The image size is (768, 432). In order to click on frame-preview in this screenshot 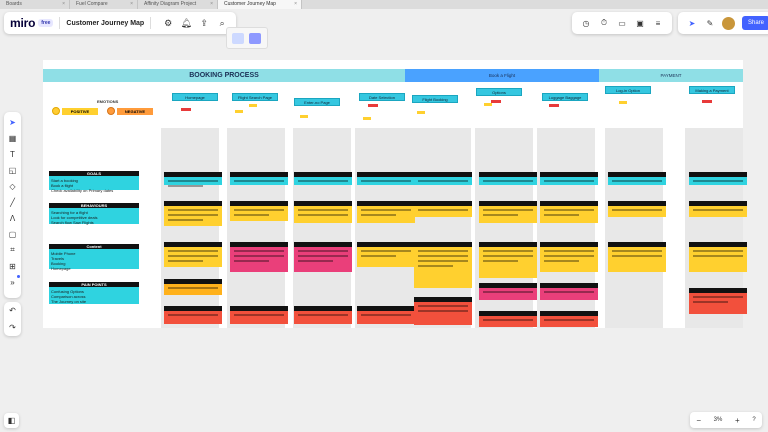, I will do `click(247, 38)`.